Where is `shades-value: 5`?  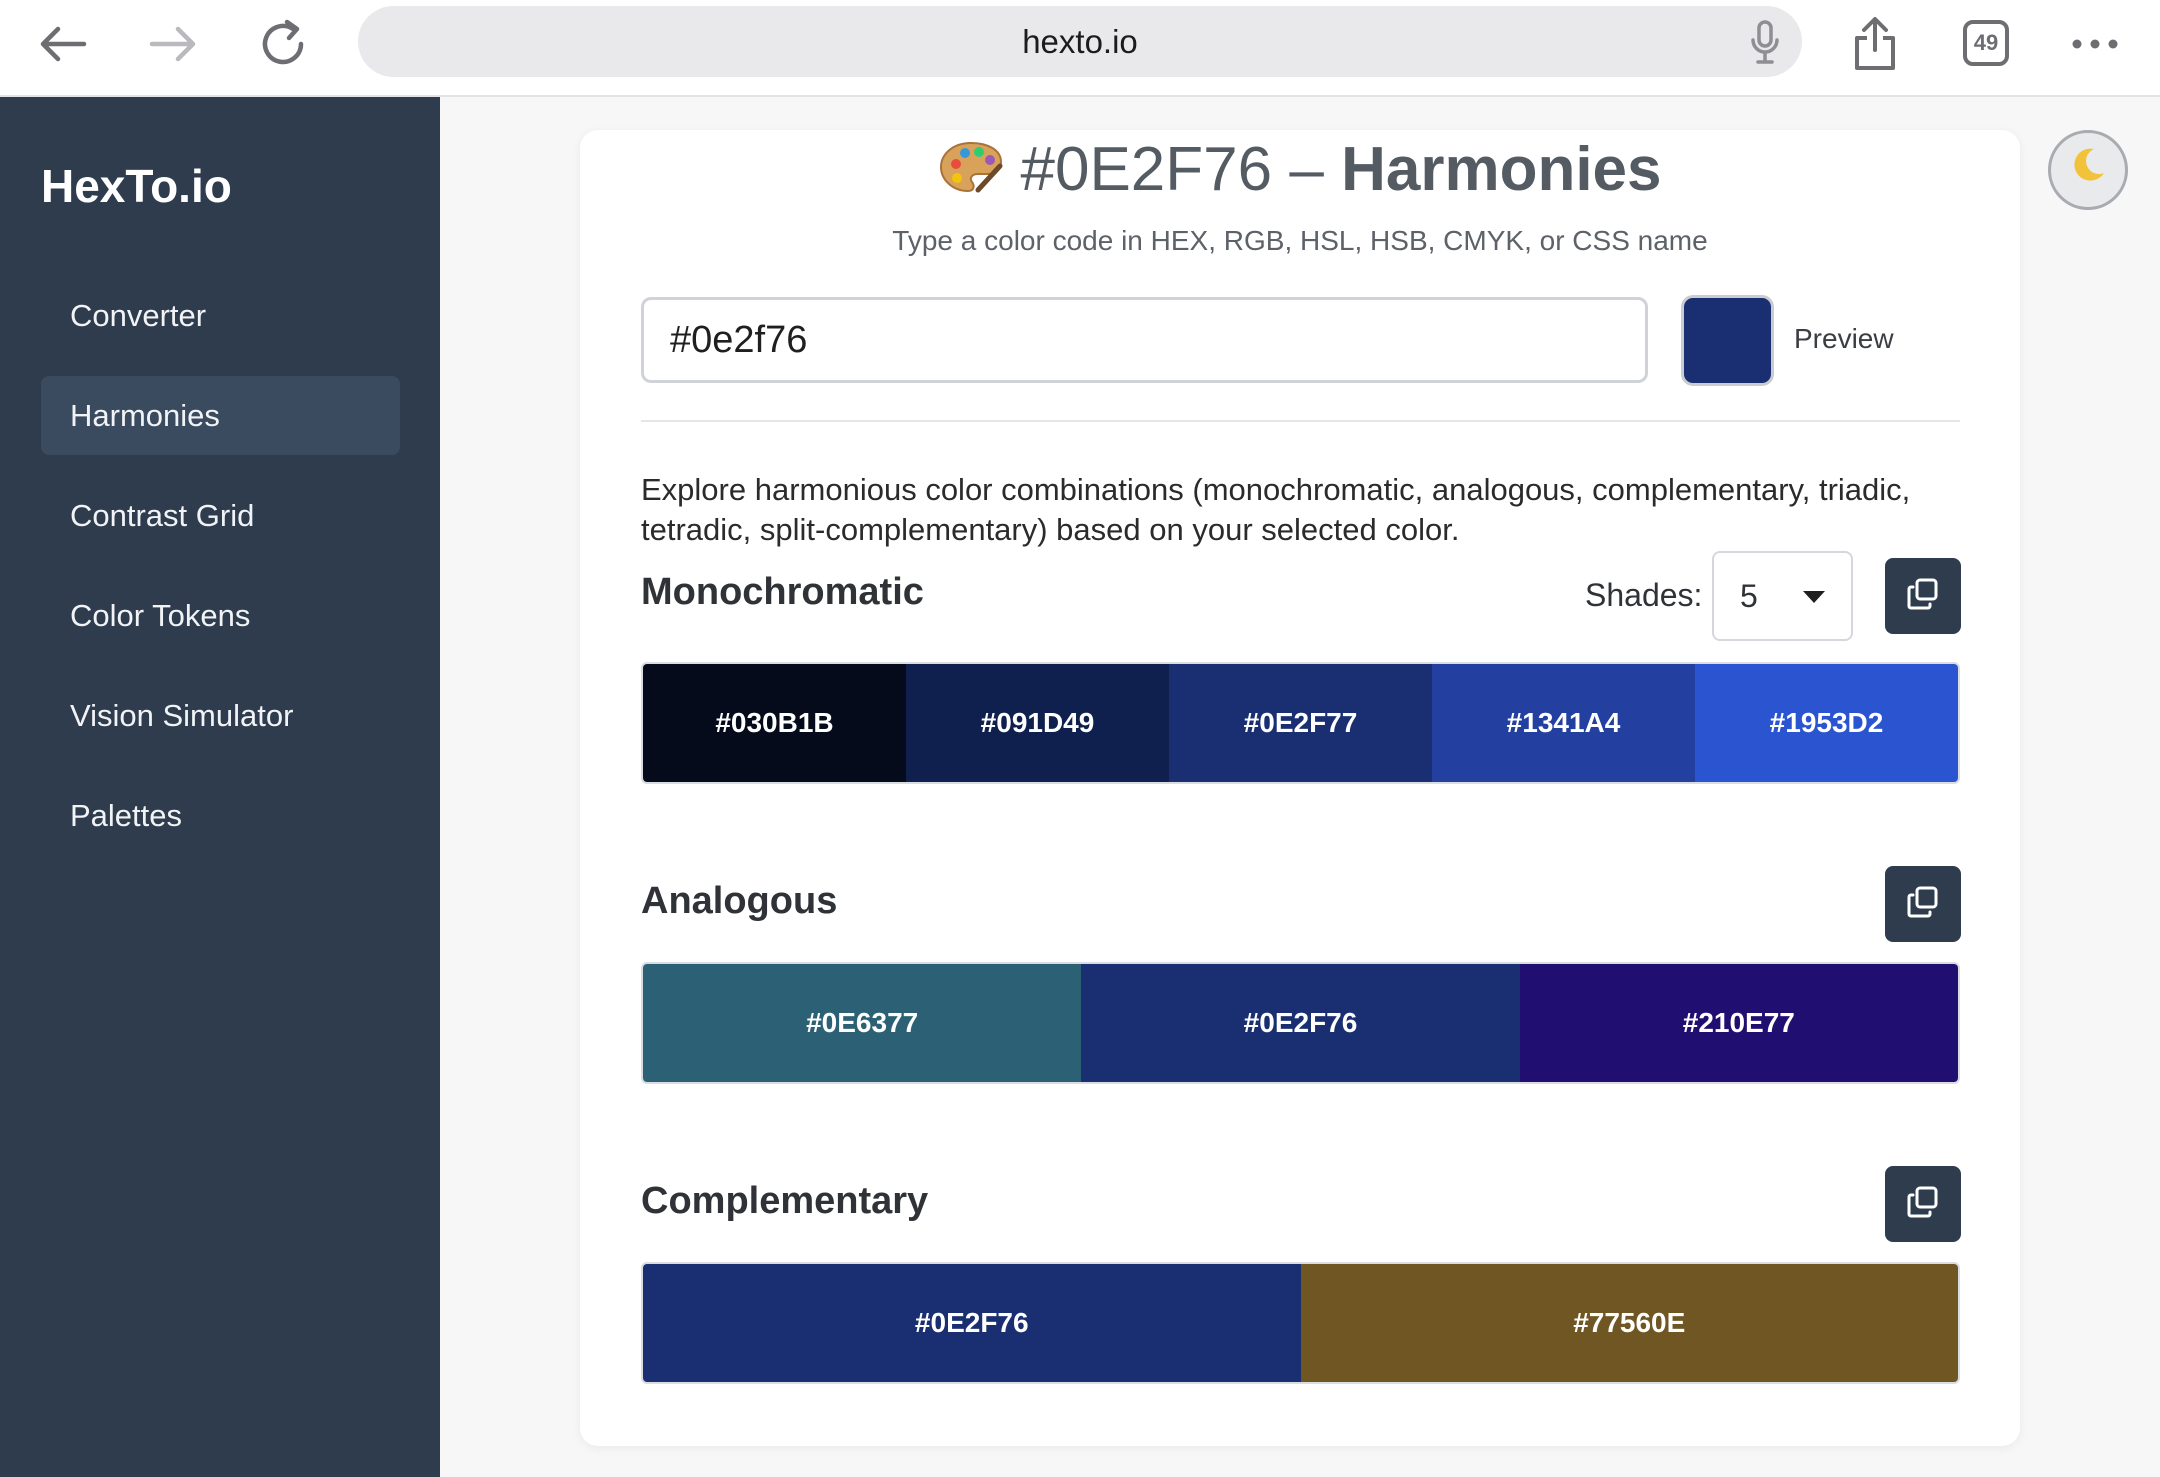 shades-value: 5 is located at coordinates (1749, 595).